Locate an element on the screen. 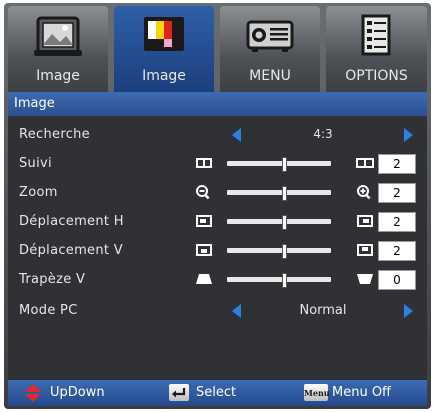 The height and width of the screenshot is (412, 435). section-header: Image is located at coordinates (217, 104).